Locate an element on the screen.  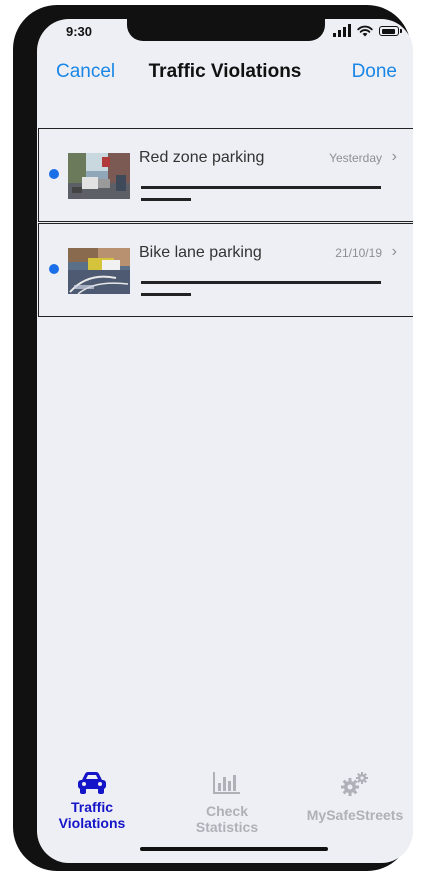
gears-icon is located at coordinates (354, 784).